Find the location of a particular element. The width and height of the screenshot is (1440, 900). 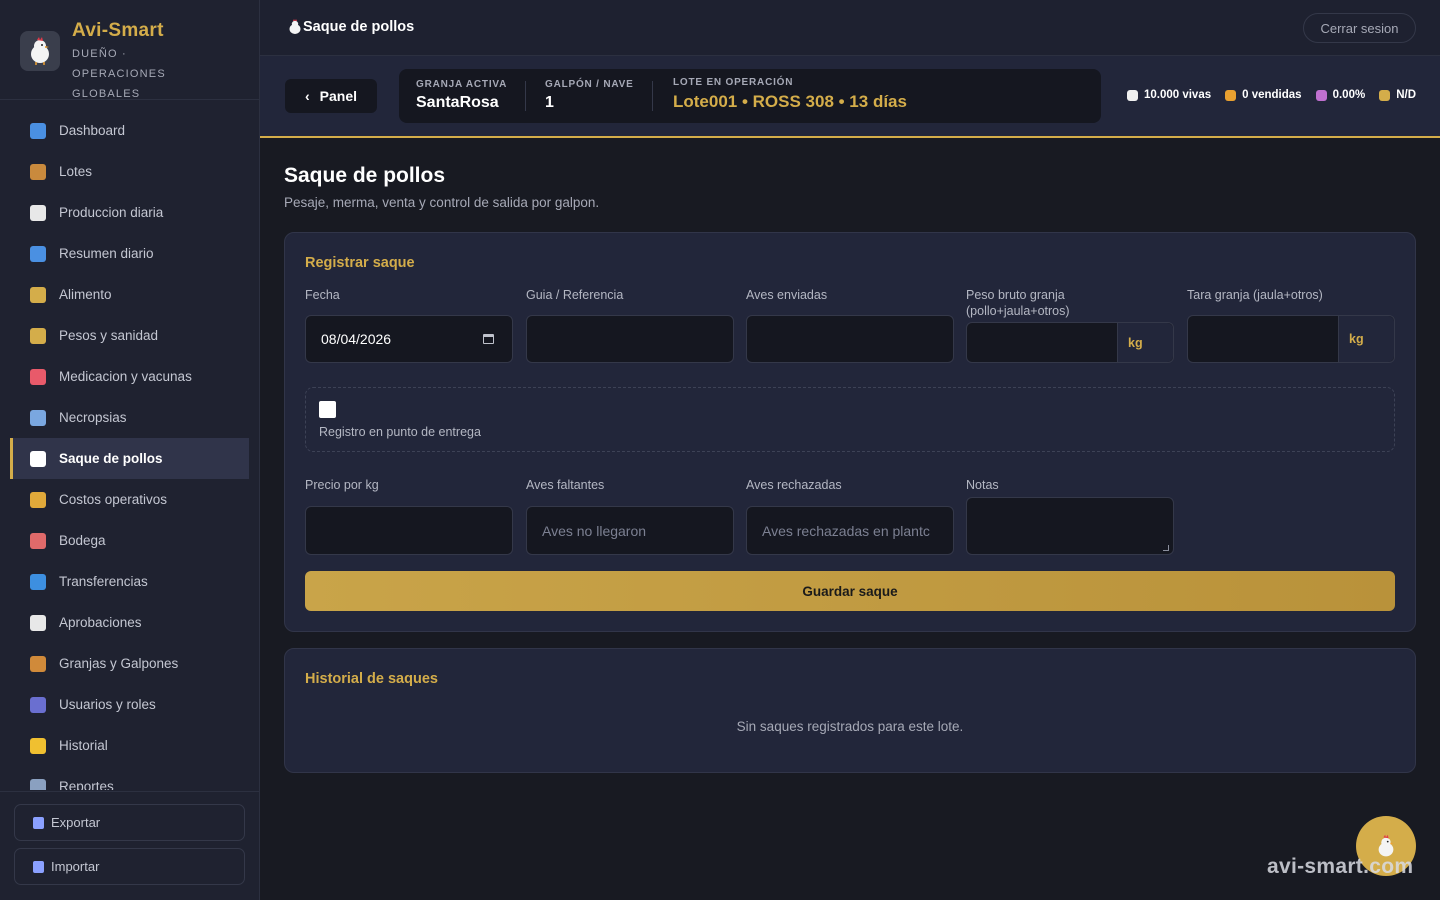

sidebar-item-label: Costos operativos is located at coordinates (113, 499).